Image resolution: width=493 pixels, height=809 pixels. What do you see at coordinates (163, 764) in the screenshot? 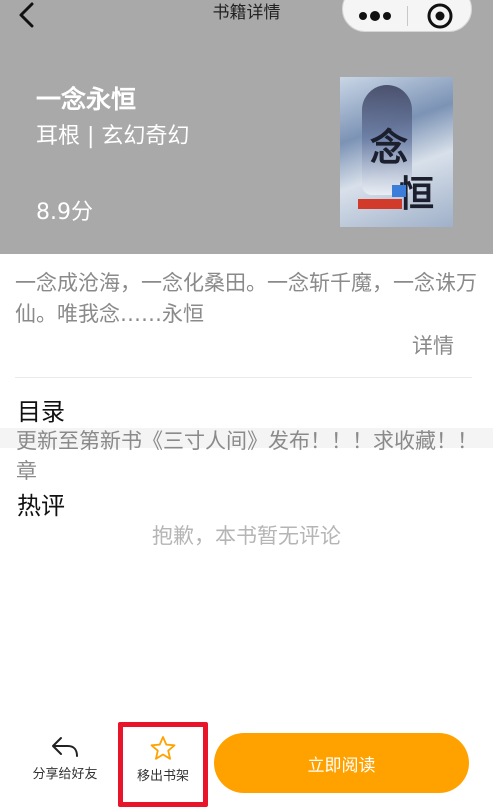
I see `highlight-box` at bounding box center [163, 764].